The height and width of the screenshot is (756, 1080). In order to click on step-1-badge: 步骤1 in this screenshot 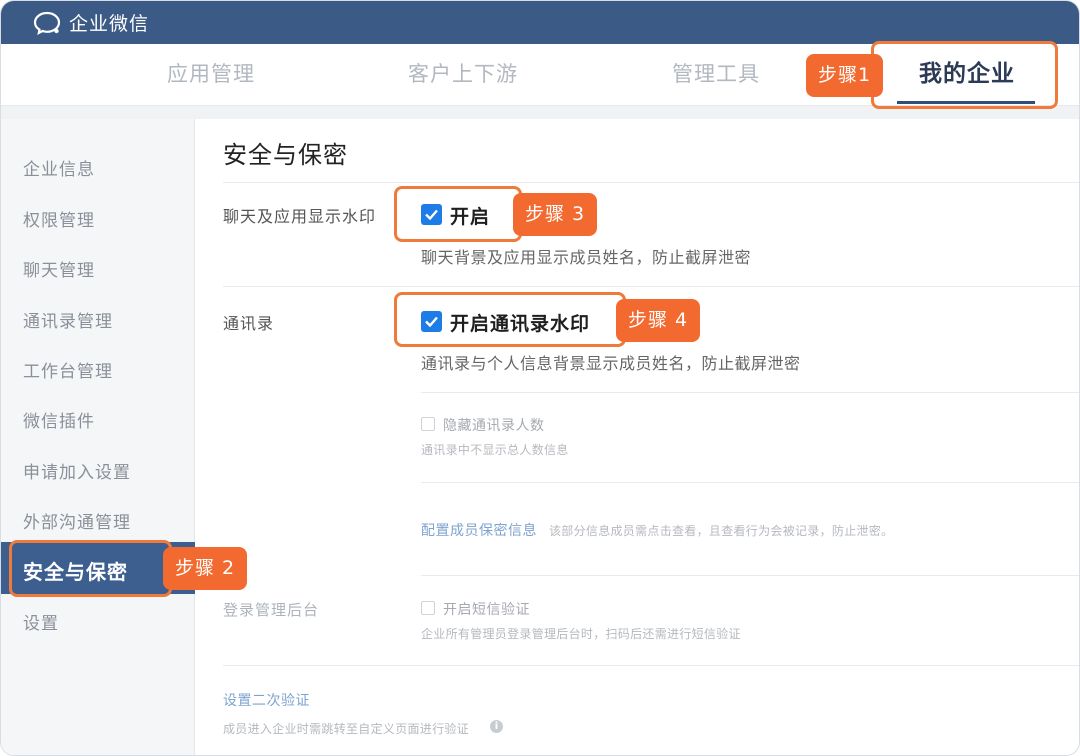, I will do `click(845, 75)`.